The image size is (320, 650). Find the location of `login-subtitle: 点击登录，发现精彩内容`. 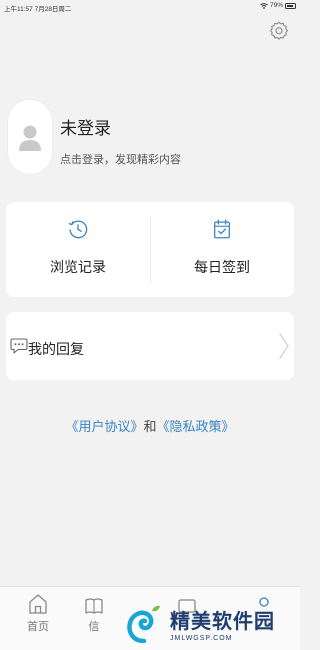

login-subtitle: 点击登录，发现精彩内容 is located at coordinates (120, 159).